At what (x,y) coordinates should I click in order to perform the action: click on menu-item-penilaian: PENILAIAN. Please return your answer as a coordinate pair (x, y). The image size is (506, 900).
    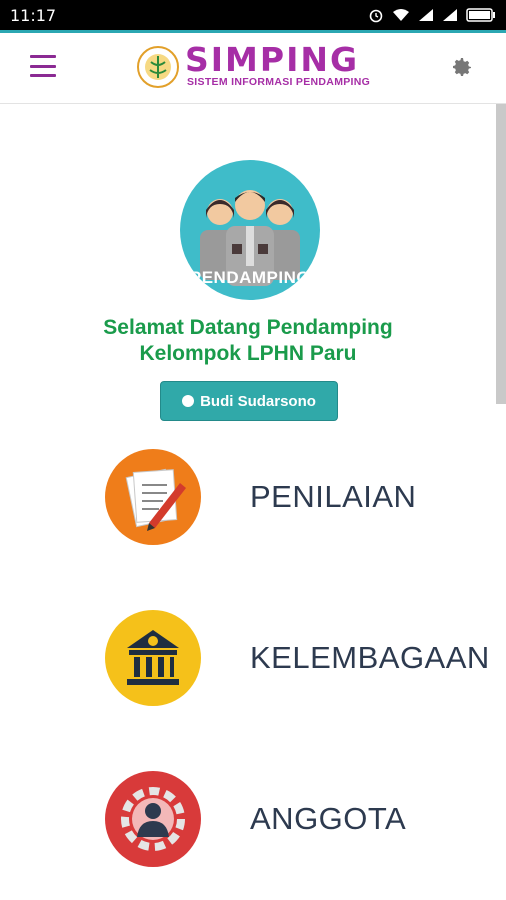
    Looking at the image, I should click on (305, 497).